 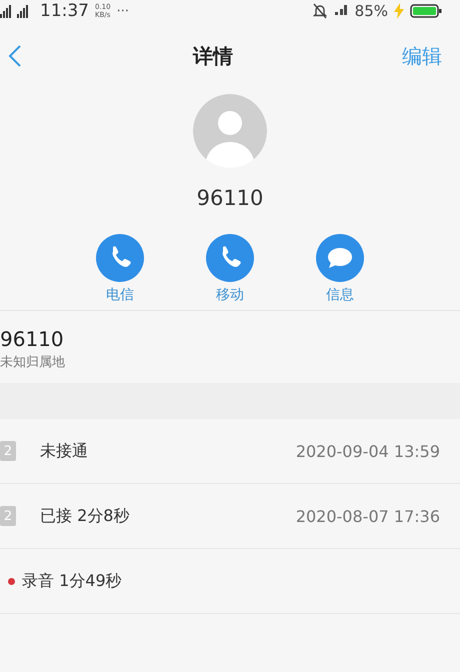 I want to click on contact-name: 96110, so click(x=230, y=198).